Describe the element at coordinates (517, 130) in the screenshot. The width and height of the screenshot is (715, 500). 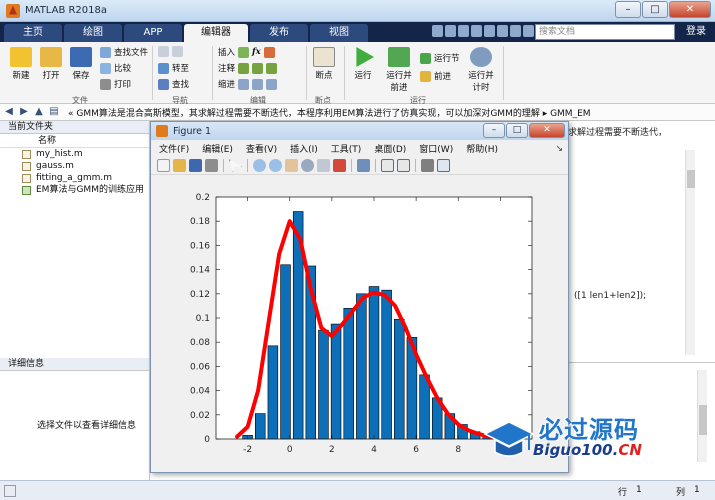
I see `figure-maximize-button: □` at that location.